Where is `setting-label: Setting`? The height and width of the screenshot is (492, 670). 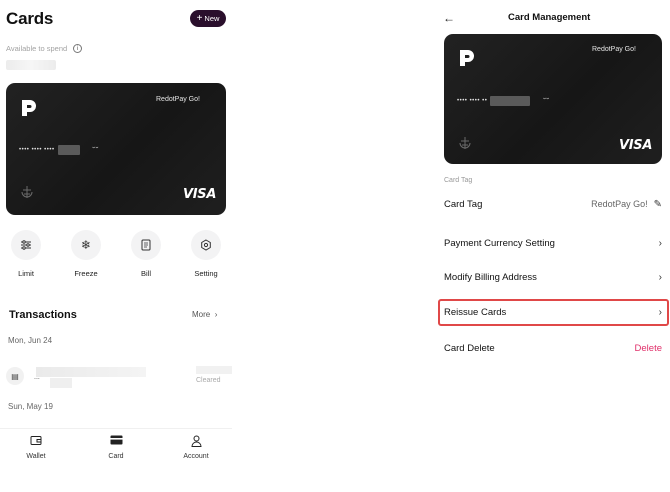 setting-label: Setting is located at coordinates (206, 273).